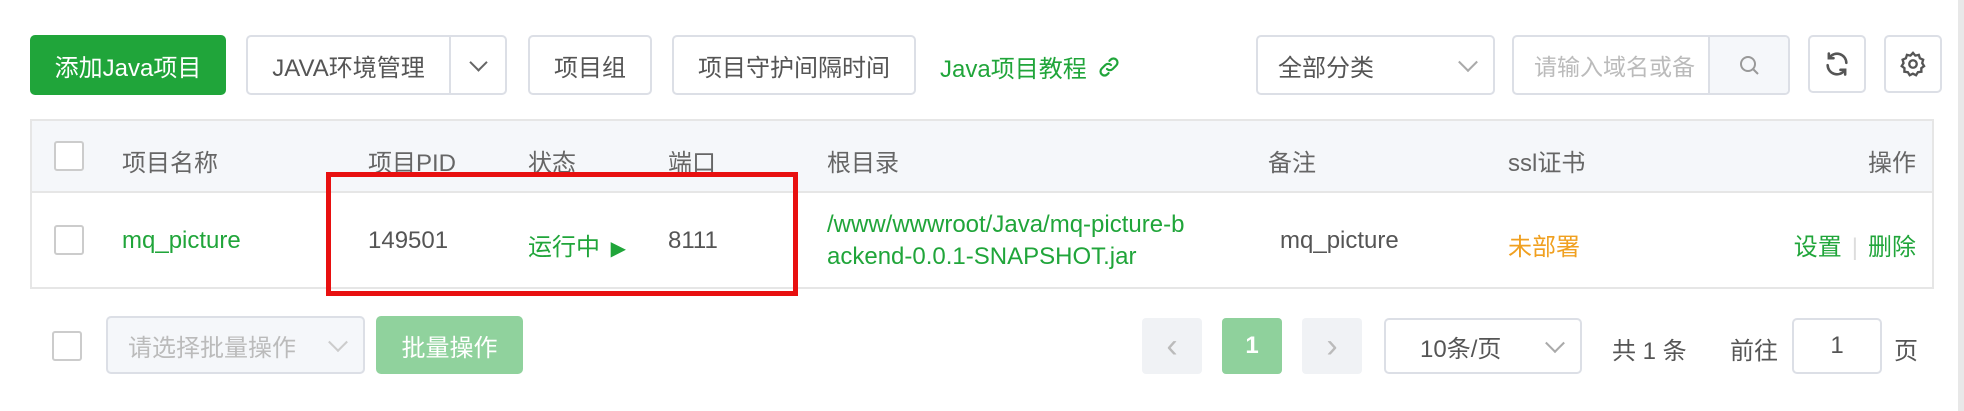 The image size is (1964, 411). Describe the element at coordinates (794, 65) in the screenshot. I see `guard-interval-button: 项目守护间隔时间` at that location.